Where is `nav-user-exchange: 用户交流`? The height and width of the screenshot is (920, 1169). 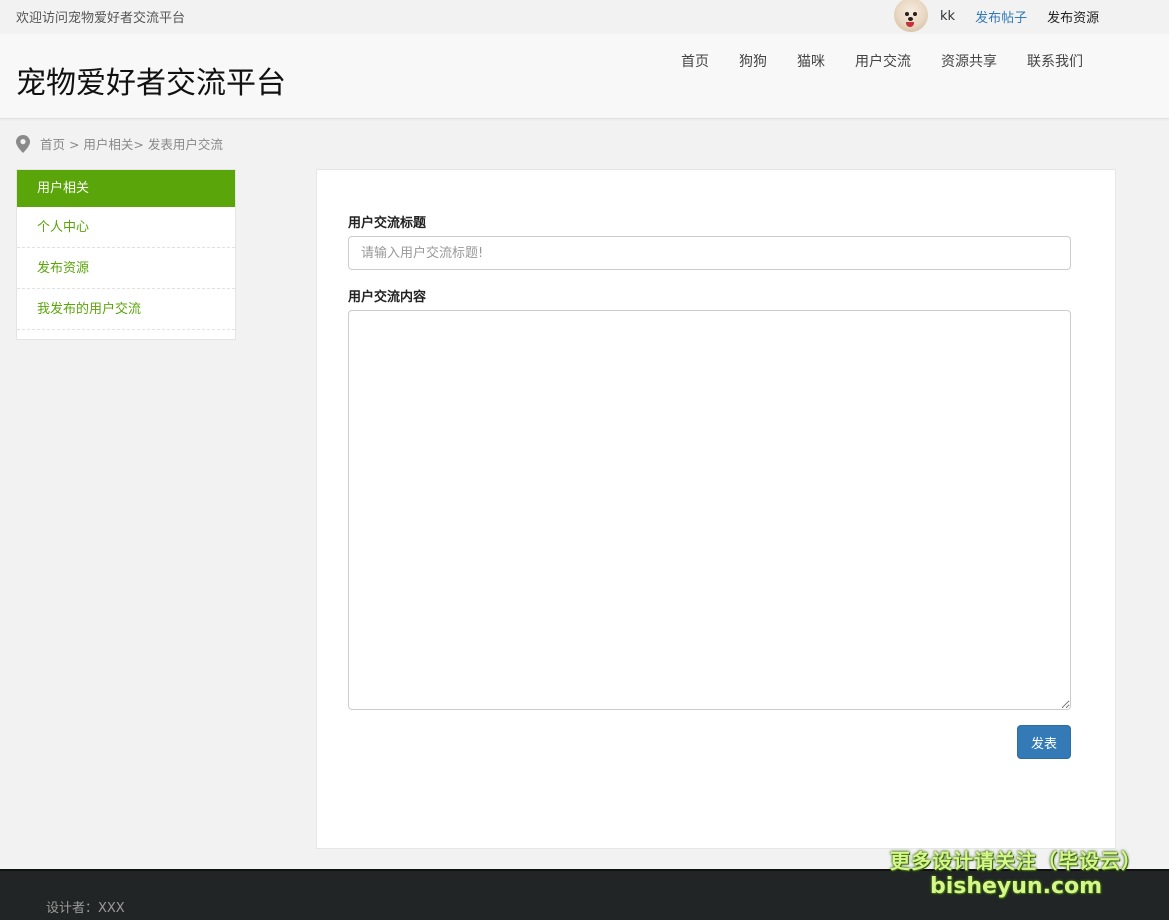
nav-user-exchange: 用户交流 is located at coordinates (883, 62).